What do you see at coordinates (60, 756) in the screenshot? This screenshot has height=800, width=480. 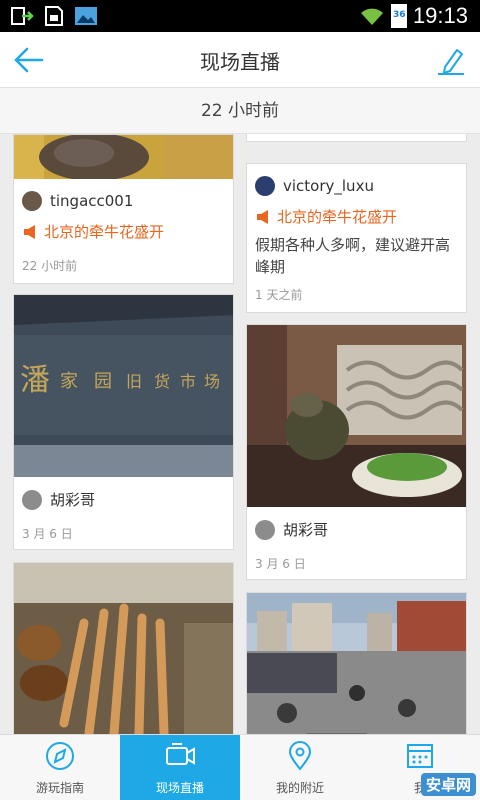 I see `compass-icon` at bounding box center [60, 756].